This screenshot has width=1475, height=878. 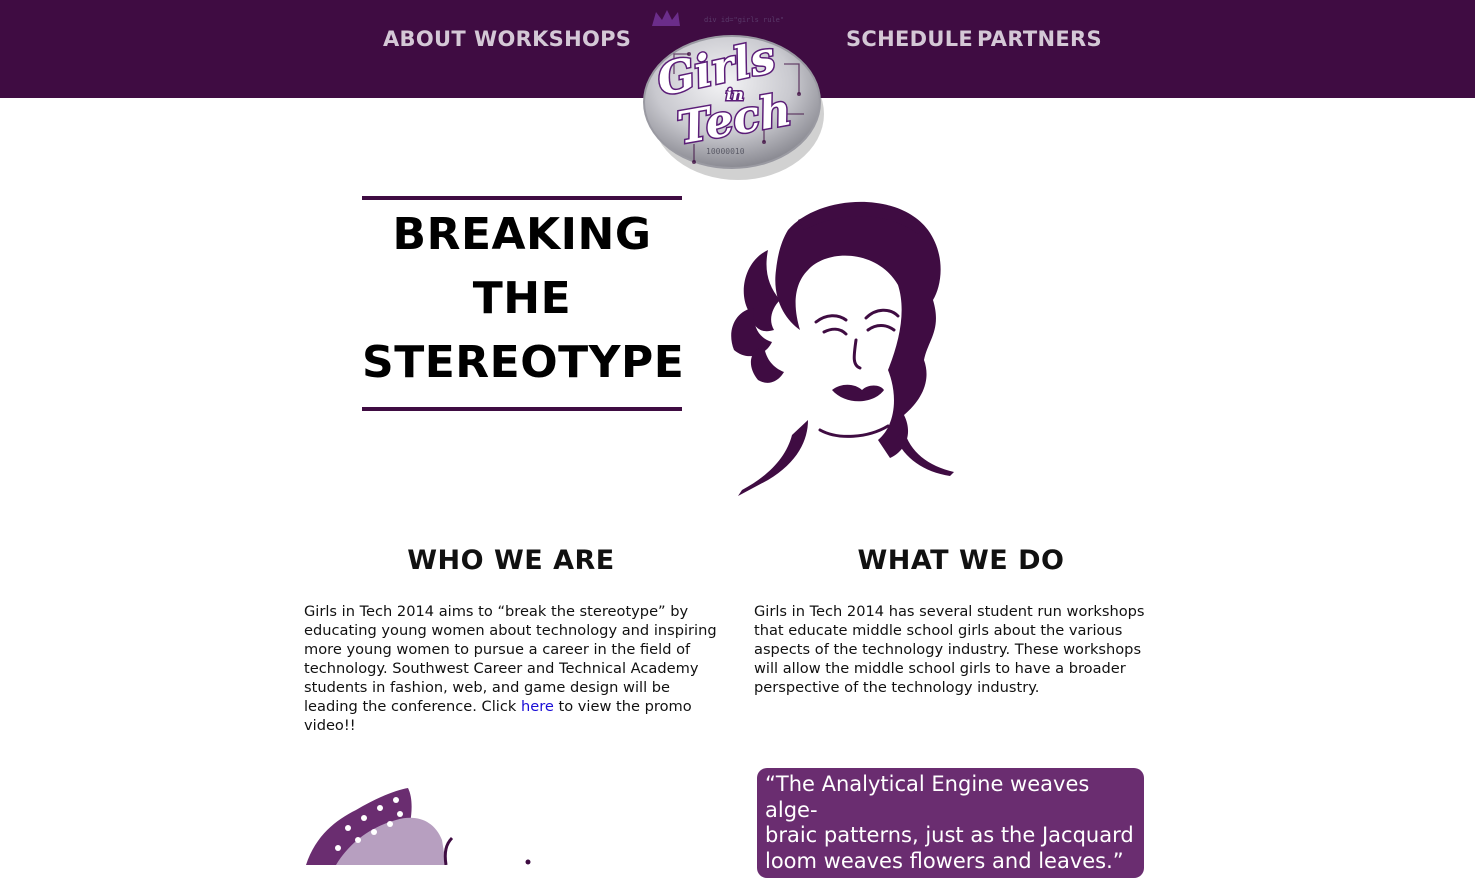 What do you see at coordinates (424, 39) in the screenshot?
I see `nav-about-link: ABOUT` at bounding box center [424, 39].